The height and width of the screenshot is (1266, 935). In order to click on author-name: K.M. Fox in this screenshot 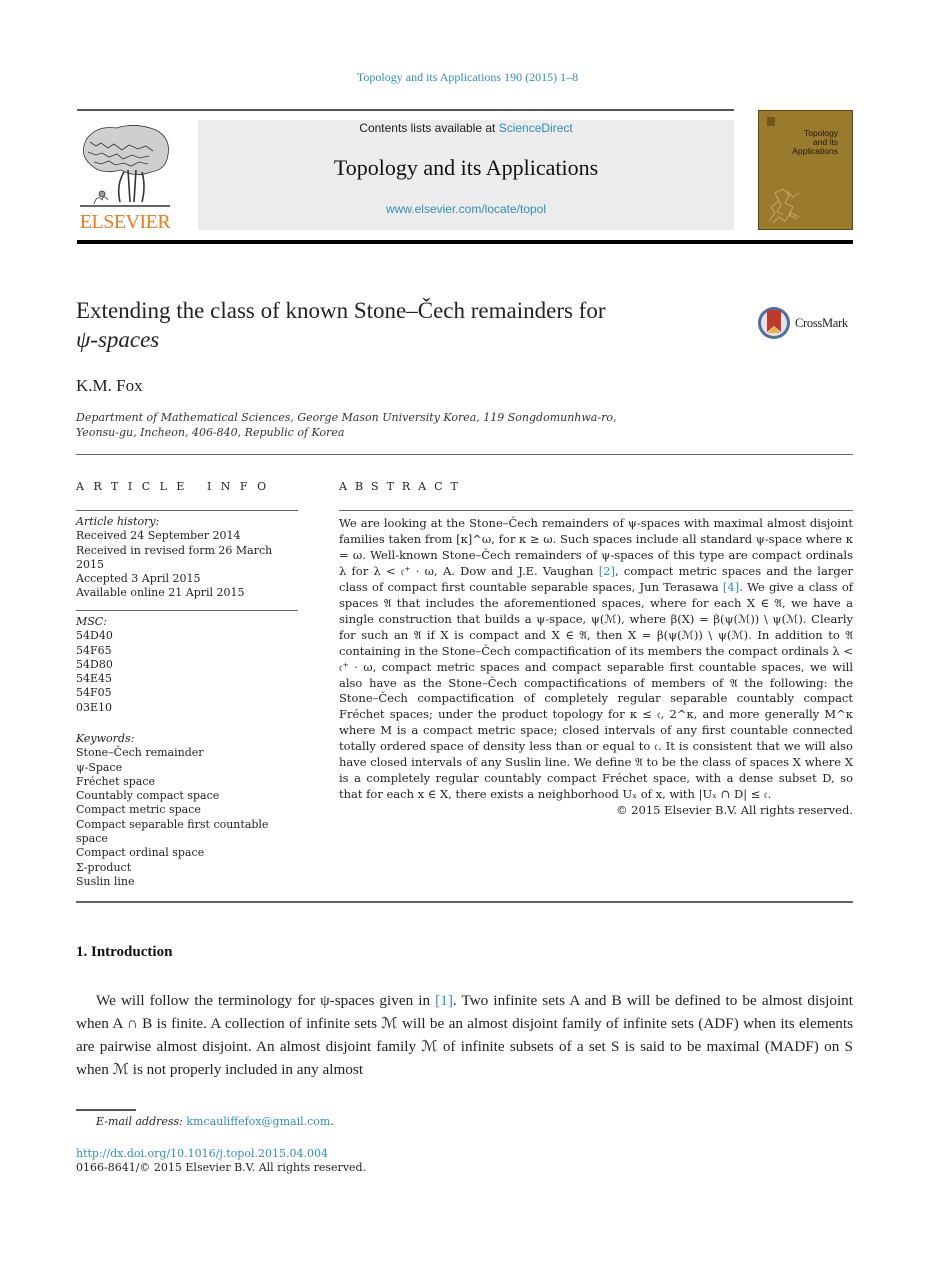, I will do `click(109, 386)`.